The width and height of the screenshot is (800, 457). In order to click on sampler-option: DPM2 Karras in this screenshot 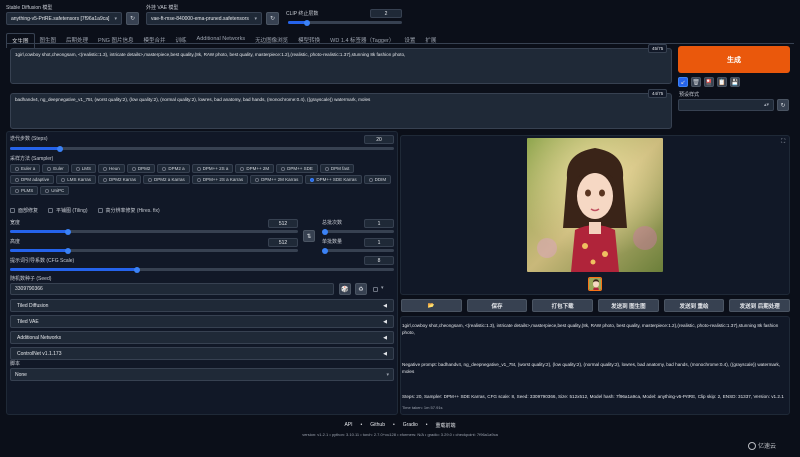, I will do `click(120, 179)`.